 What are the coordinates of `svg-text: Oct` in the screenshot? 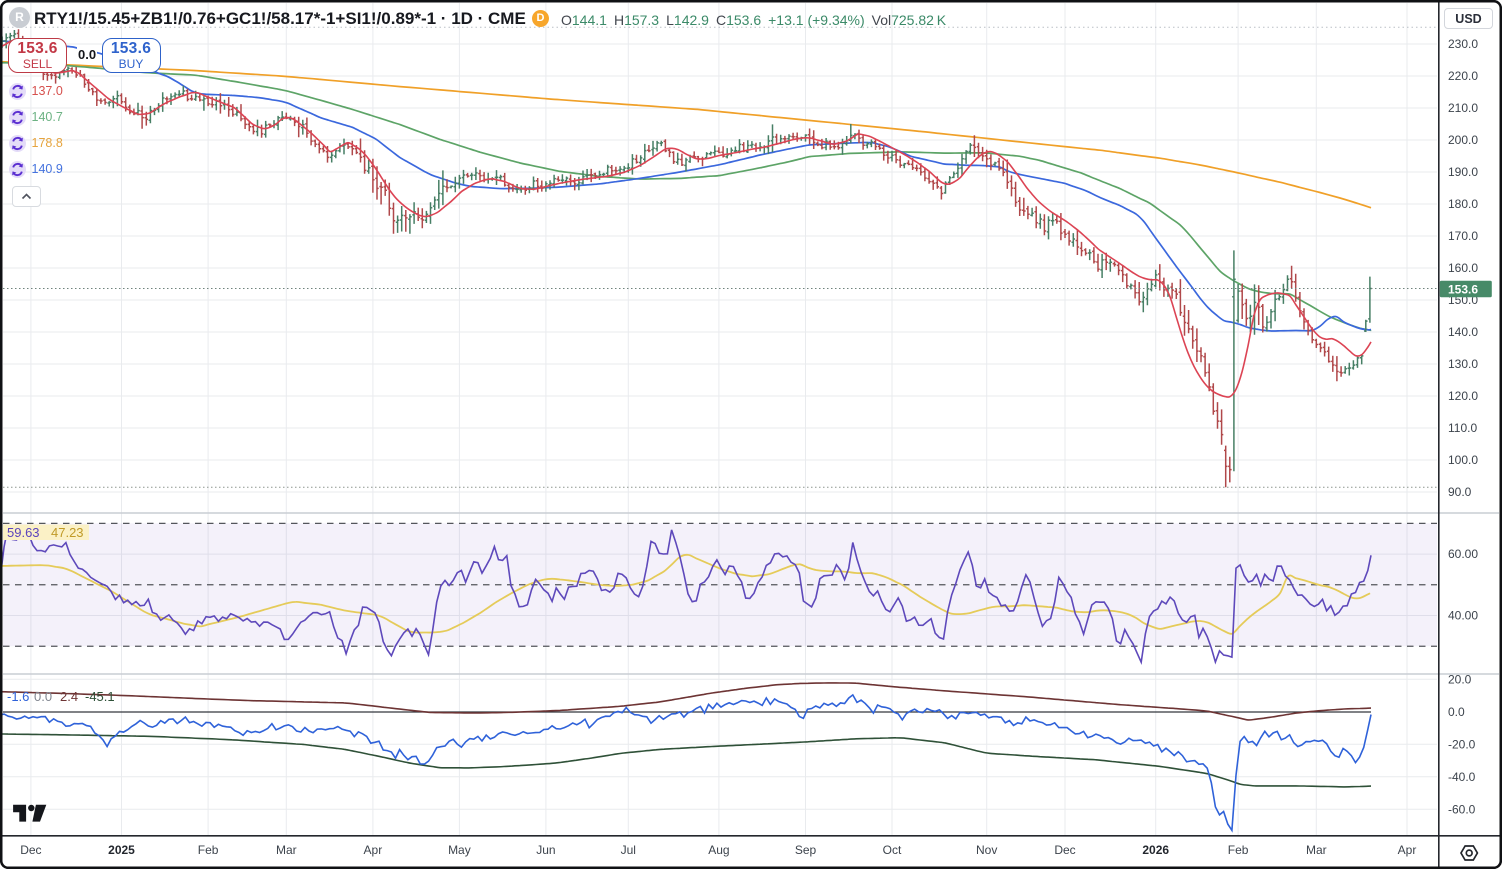 It's located at (892, 850).